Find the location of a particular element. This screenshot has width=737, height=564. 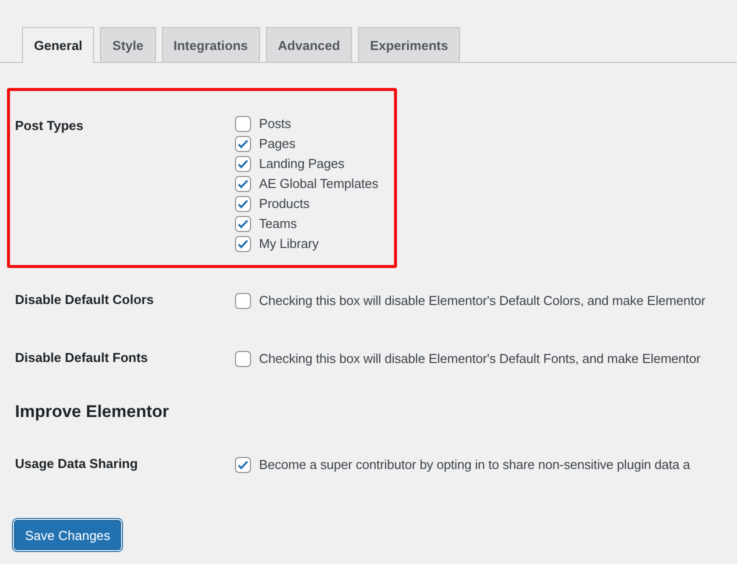

section-heading: Improve Elementor is located at coordinates (92, 412).